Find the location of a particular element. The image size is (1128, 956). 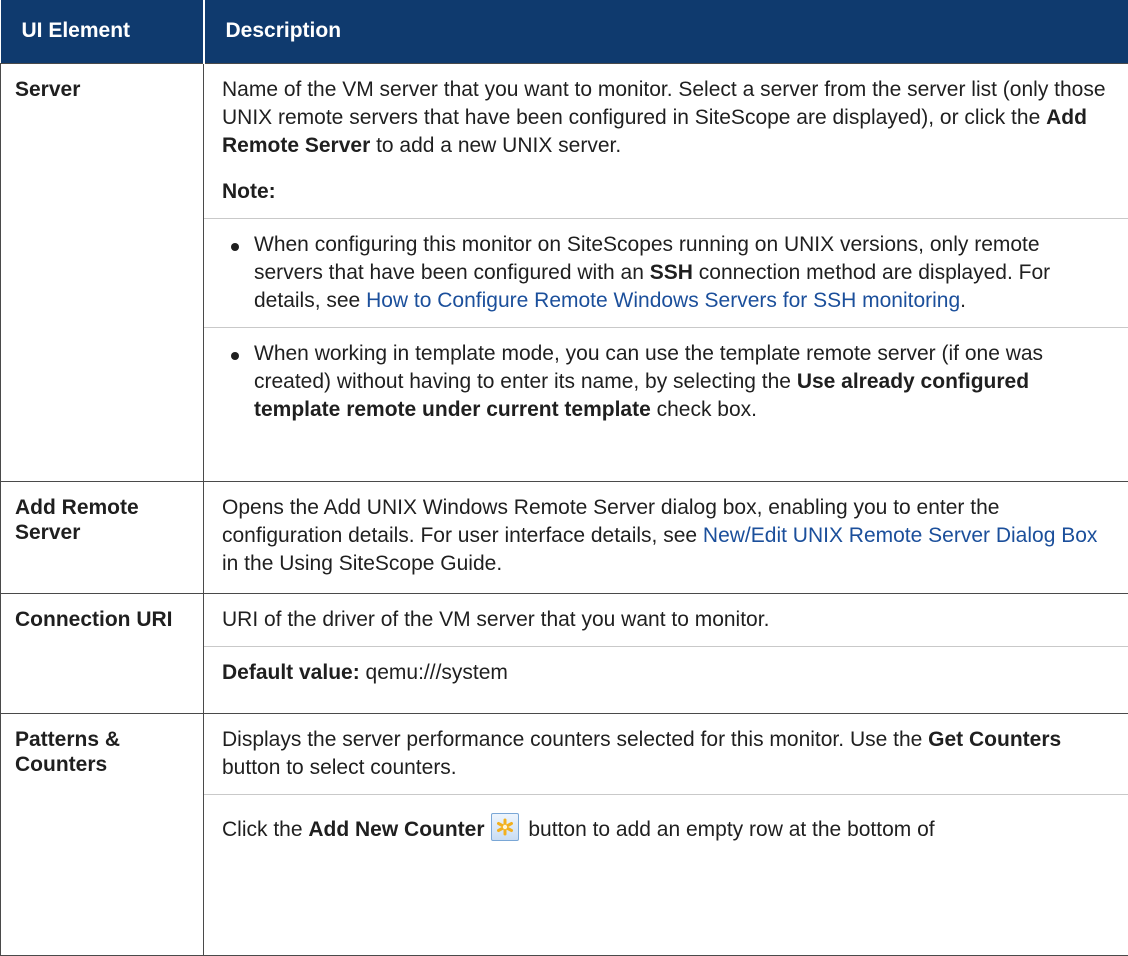

table-header-row: UI Element Description is located at coordinates (564, 31).